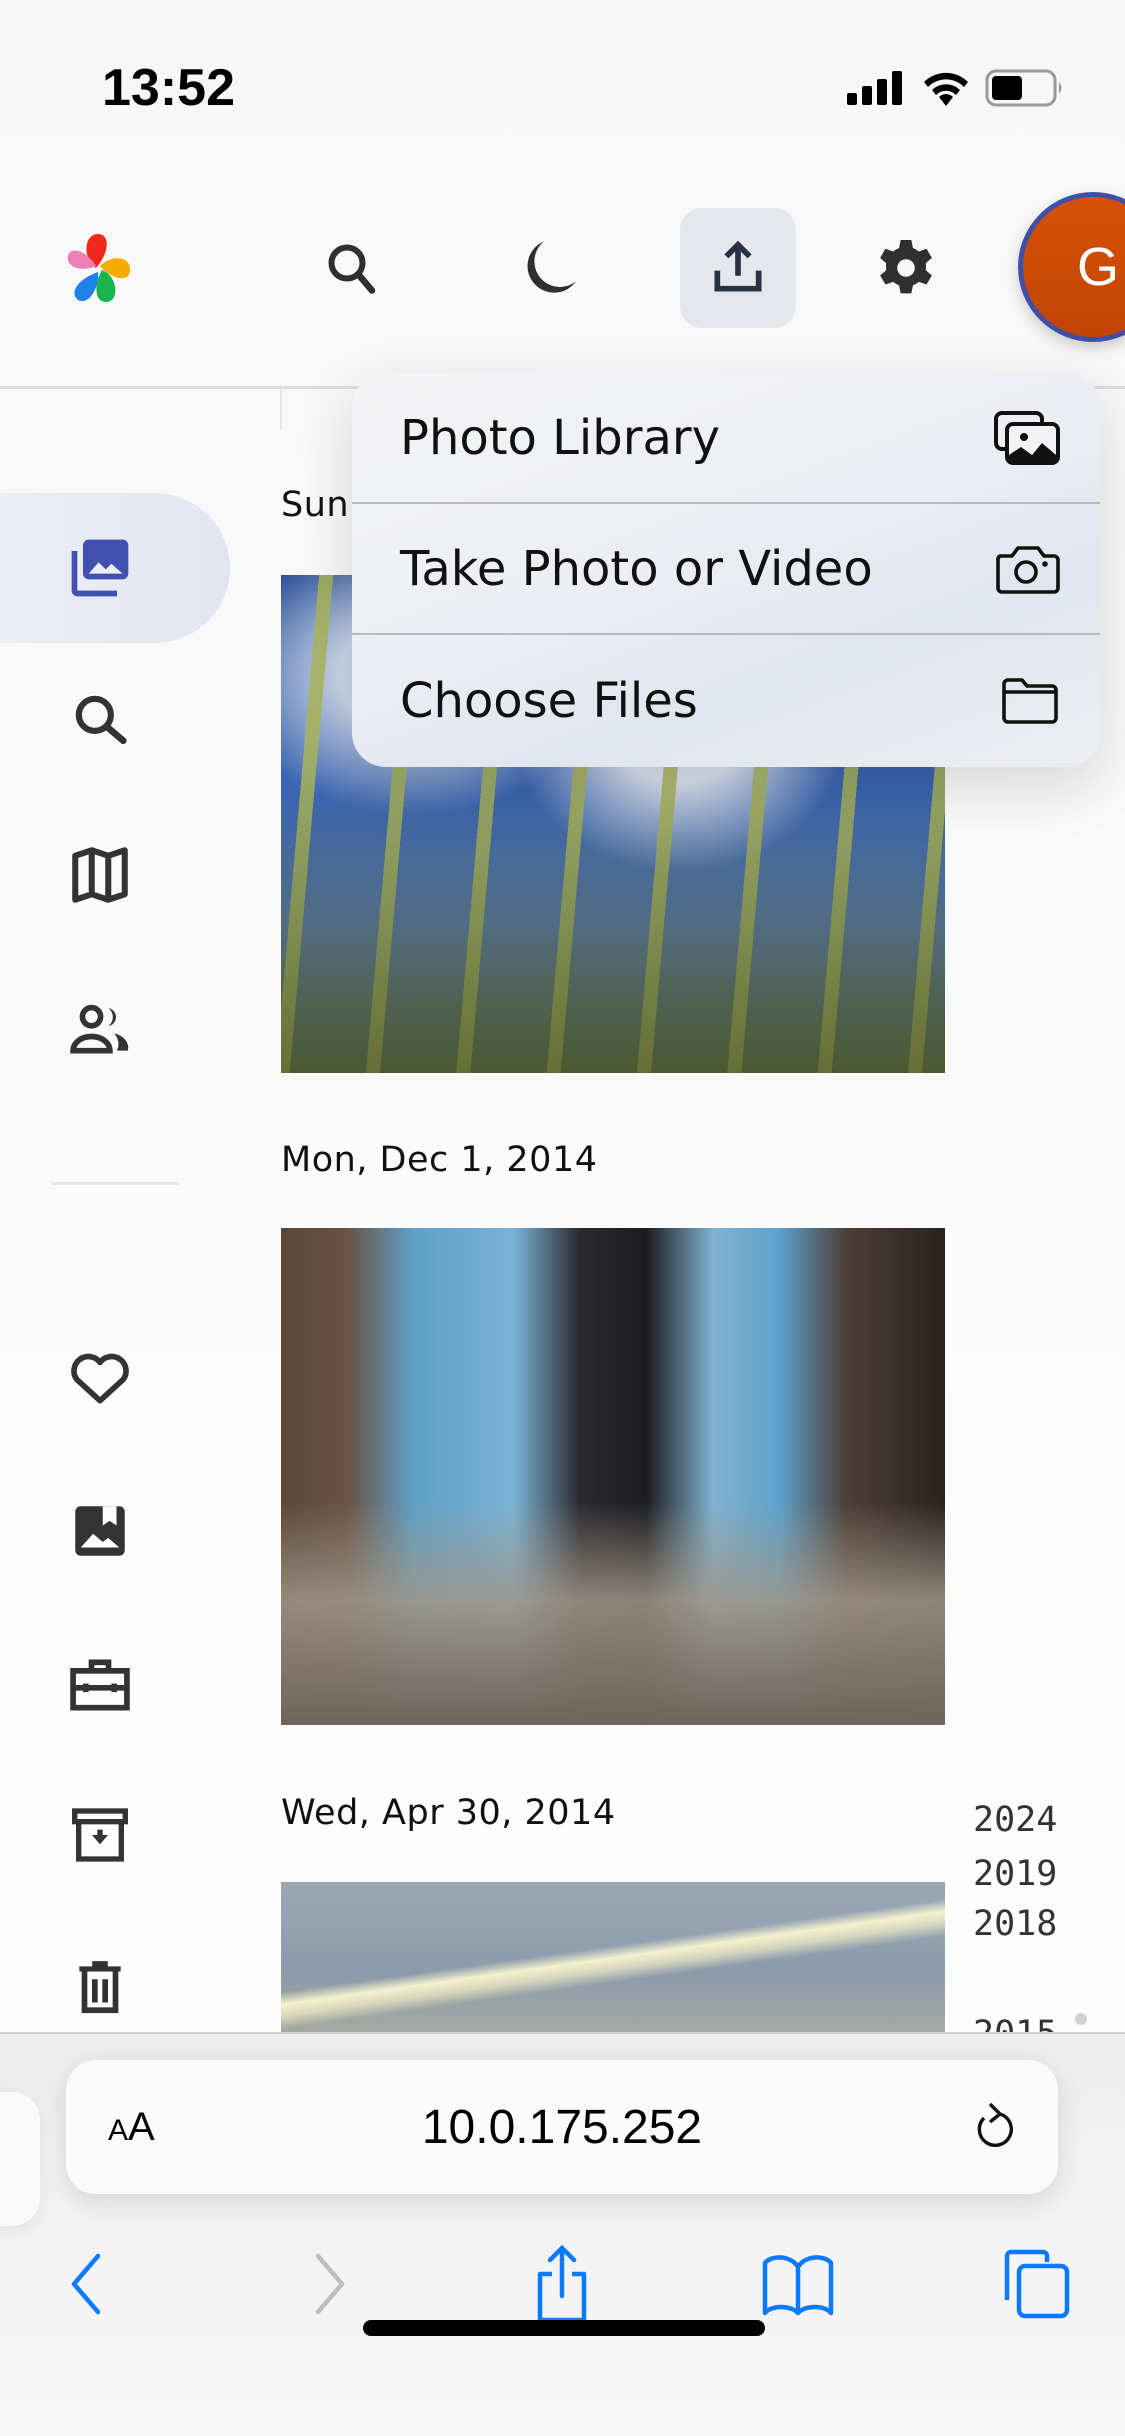  Describe the element at coordinates (549, 700) in the screenshot. I see `menu-item-label: Choose Files` at that location.